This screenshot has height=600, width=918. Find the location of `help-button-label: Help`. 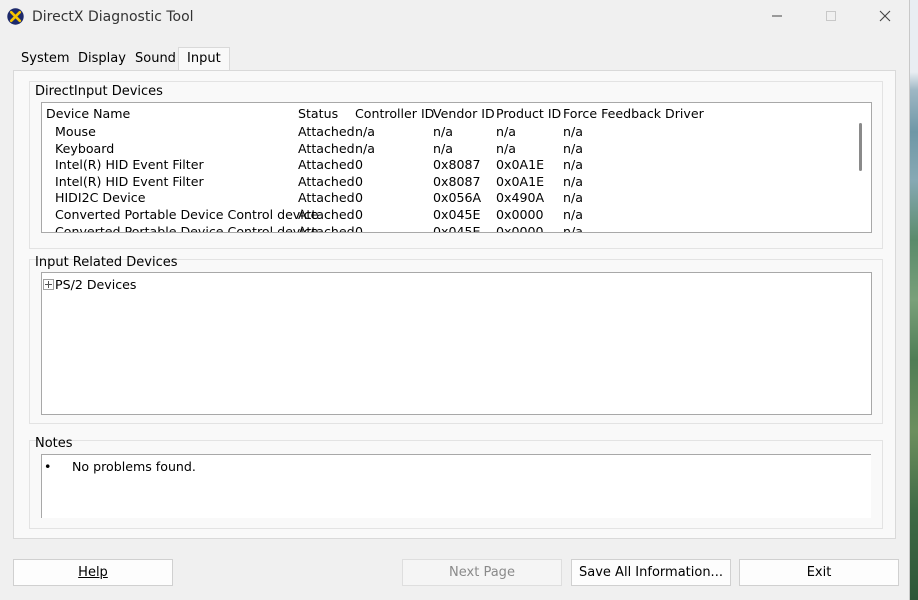

help-button-label: Help is located at coordinates (93, 572).